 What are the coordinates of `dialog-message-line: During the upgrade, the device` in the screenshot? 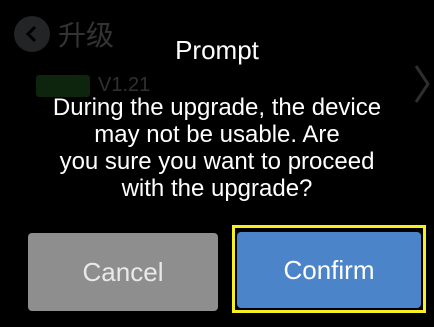 It's located at (217, 107).